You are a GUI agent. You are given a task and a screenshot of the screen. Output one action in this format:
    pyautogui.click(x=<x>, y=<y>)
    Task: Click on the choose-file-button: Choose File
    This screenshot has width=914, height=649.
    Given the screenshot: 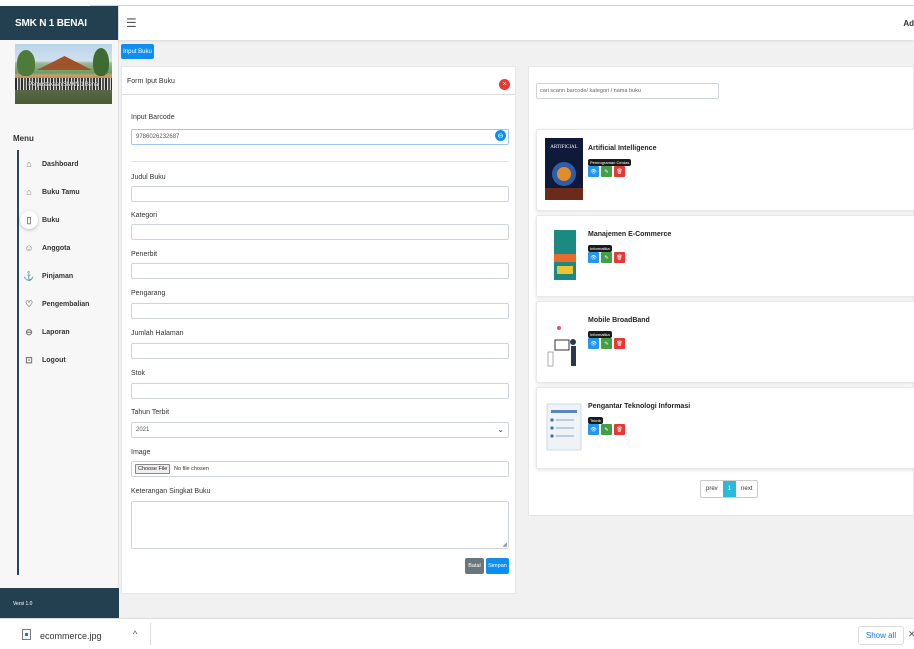 What is the action you would take?
    pyautogui.click(x=153, y=469)
    